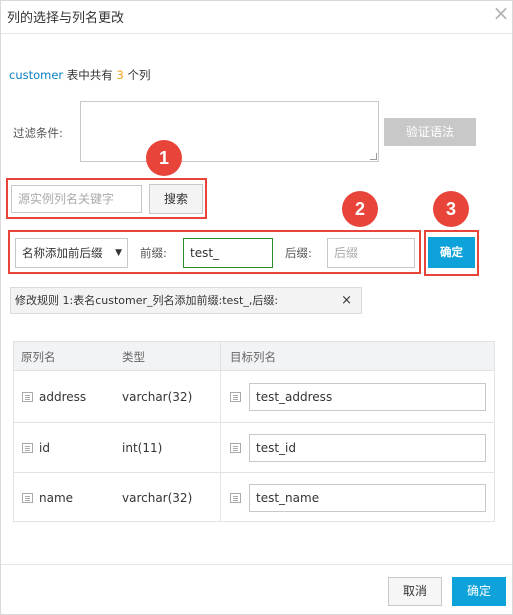 The width and height of the screenshot is (513, 615). What do you see at coordinates (90, 75) in the screenshot?
I see `info-text-mid: 表中共有` at bounding box center [90, 75].